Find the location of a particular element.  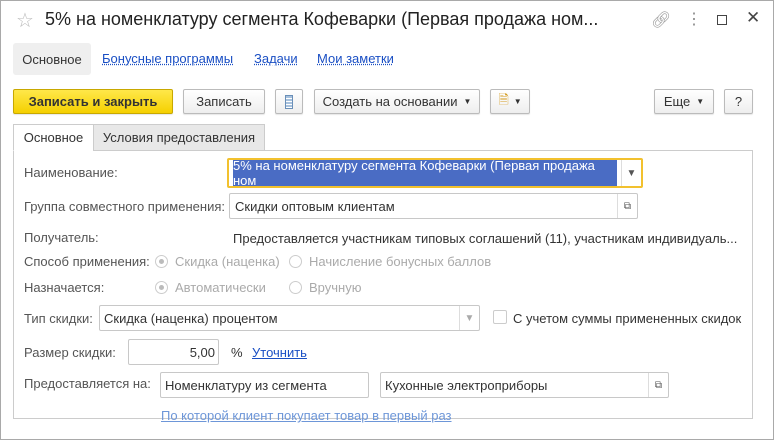

favorite-star-icon: ☆ is located at coordinates (25, 20).